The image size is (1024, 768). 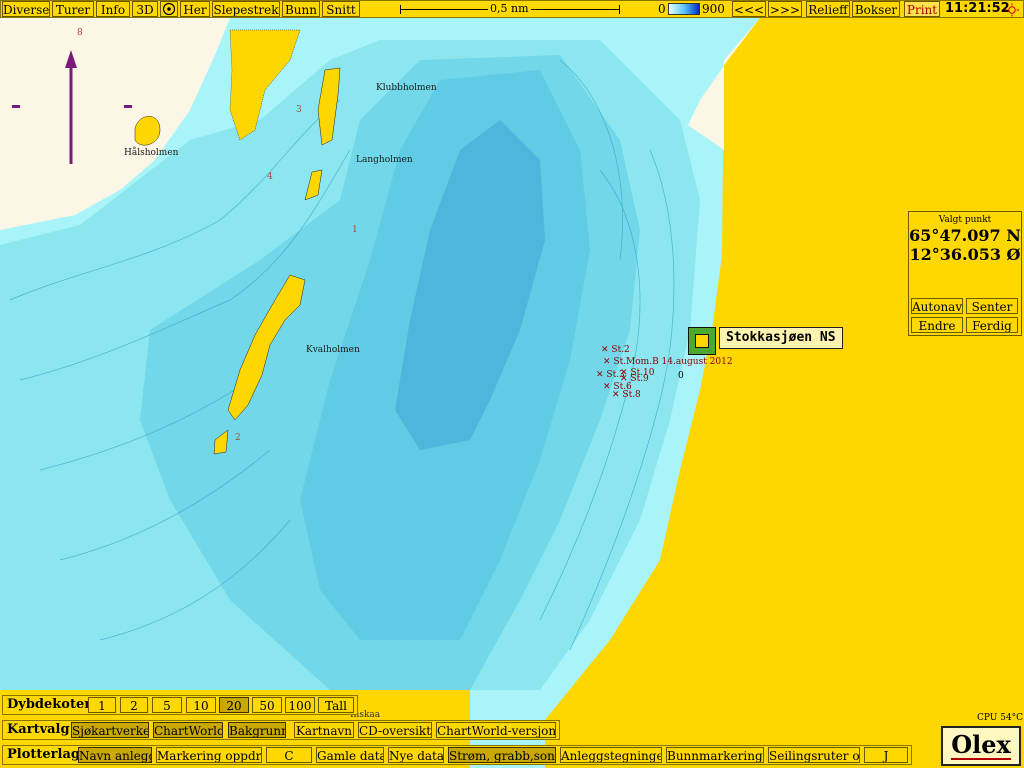 What do you see at coordinates (673, 362) in the screenshot?
I see `waypoint-label: St.Mom.B 14.august 2012` at bounding box center [673, 362].